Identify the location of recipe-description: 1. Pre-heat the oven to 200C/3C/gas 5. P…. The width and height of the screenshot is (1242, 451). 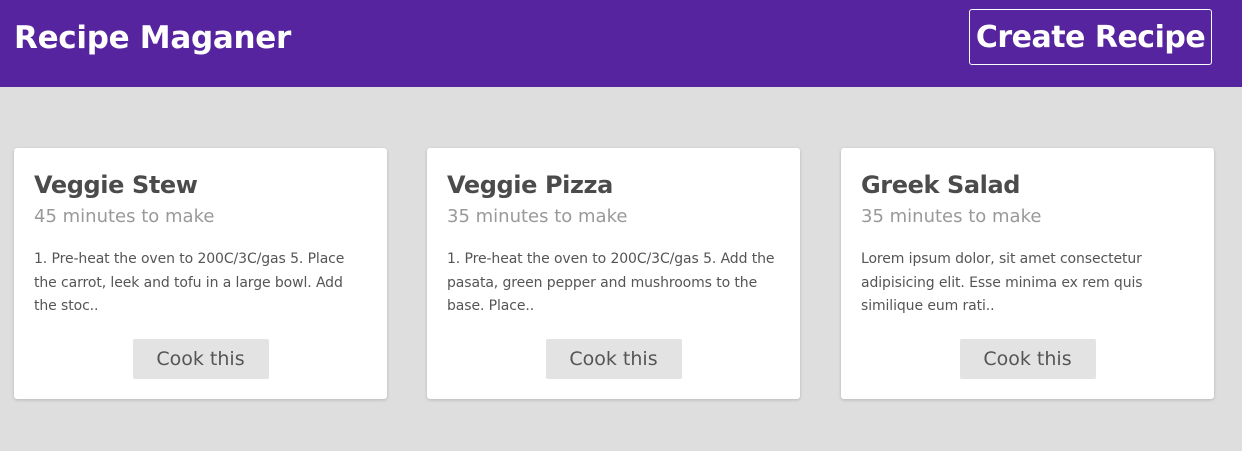
(189, 282).